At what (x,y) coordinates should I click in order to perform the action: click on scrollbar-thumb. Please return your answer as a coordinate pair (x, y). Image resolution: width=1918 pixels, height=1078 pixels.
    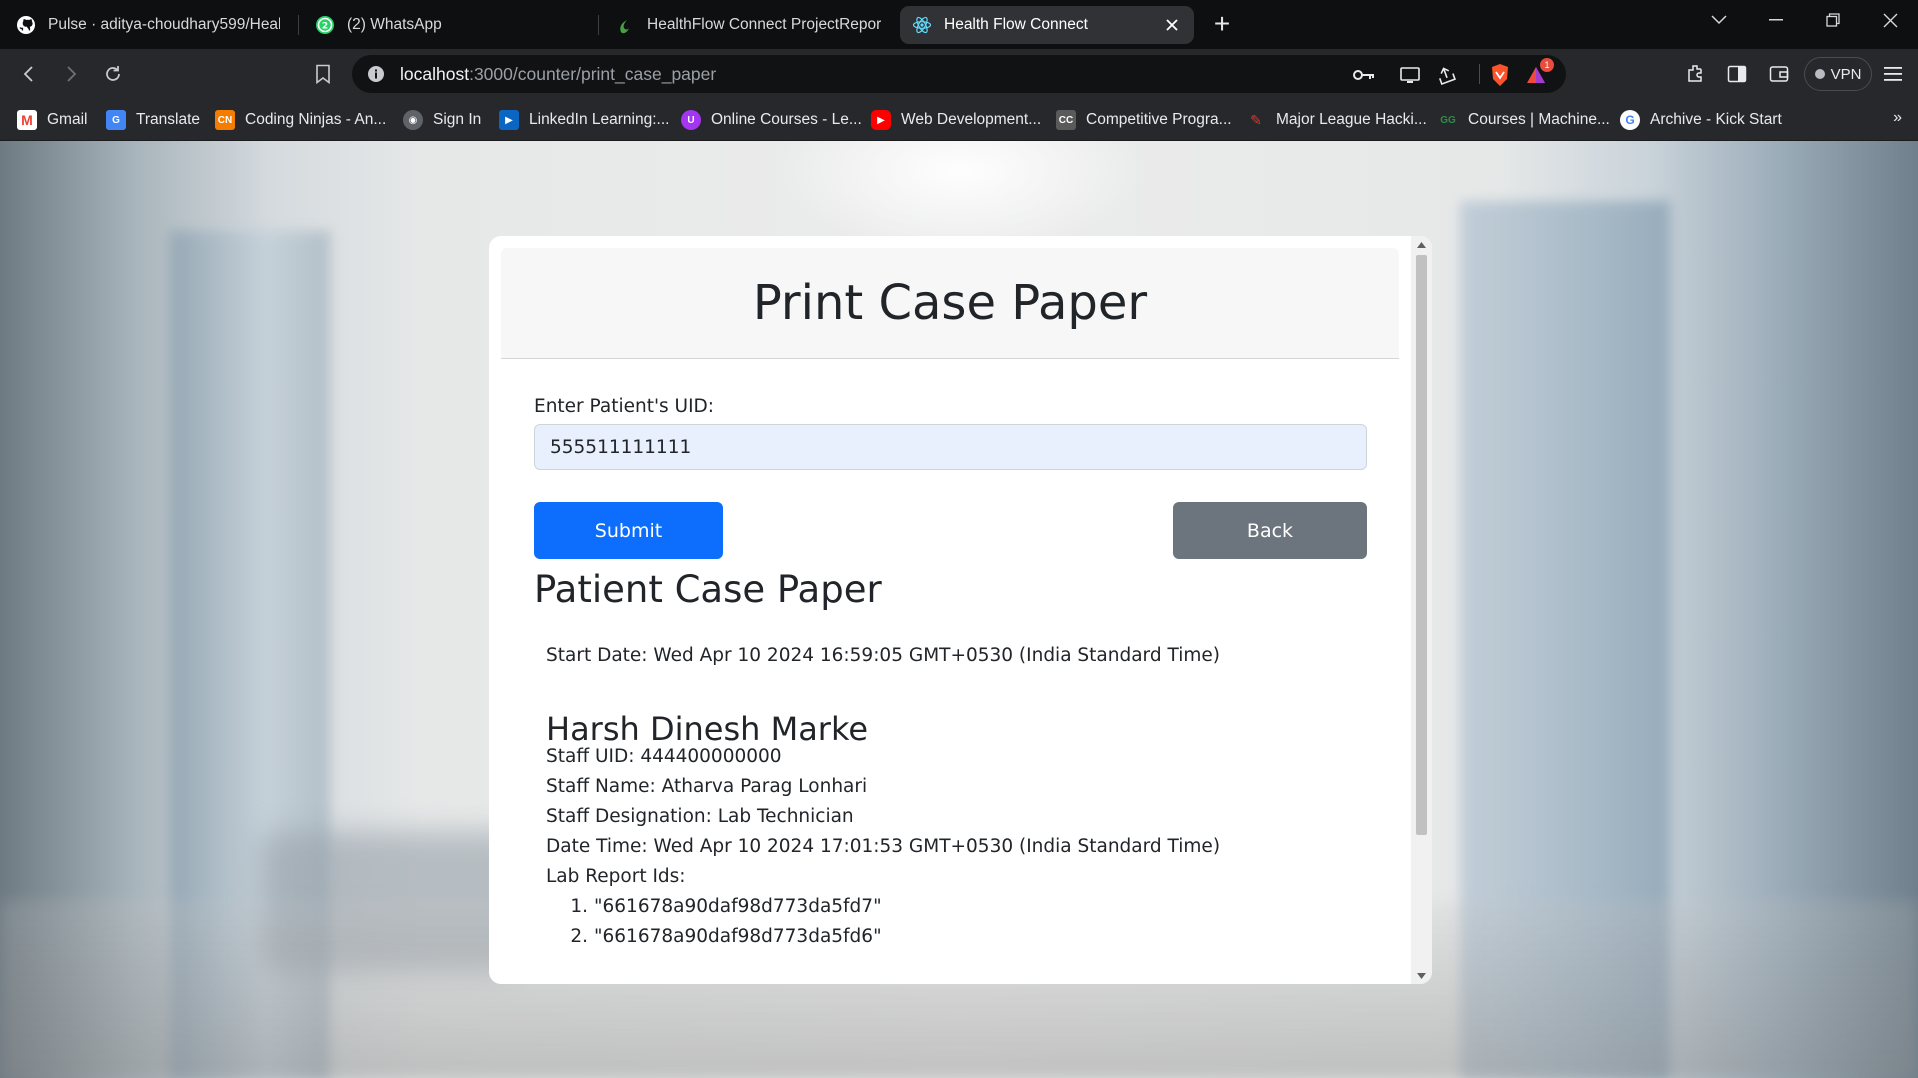
    Looking at the image, I should click on (1421, 545).